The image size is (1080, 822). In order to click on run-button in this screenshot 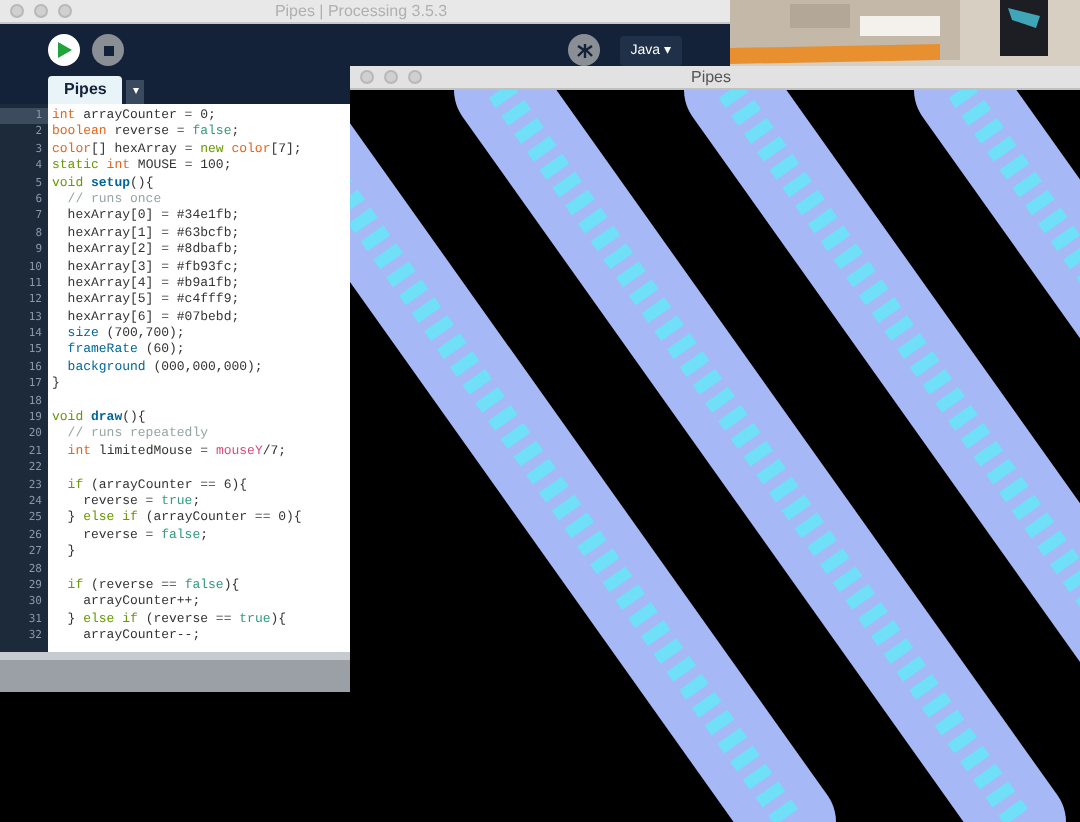, I will do `click(64, 50)`.